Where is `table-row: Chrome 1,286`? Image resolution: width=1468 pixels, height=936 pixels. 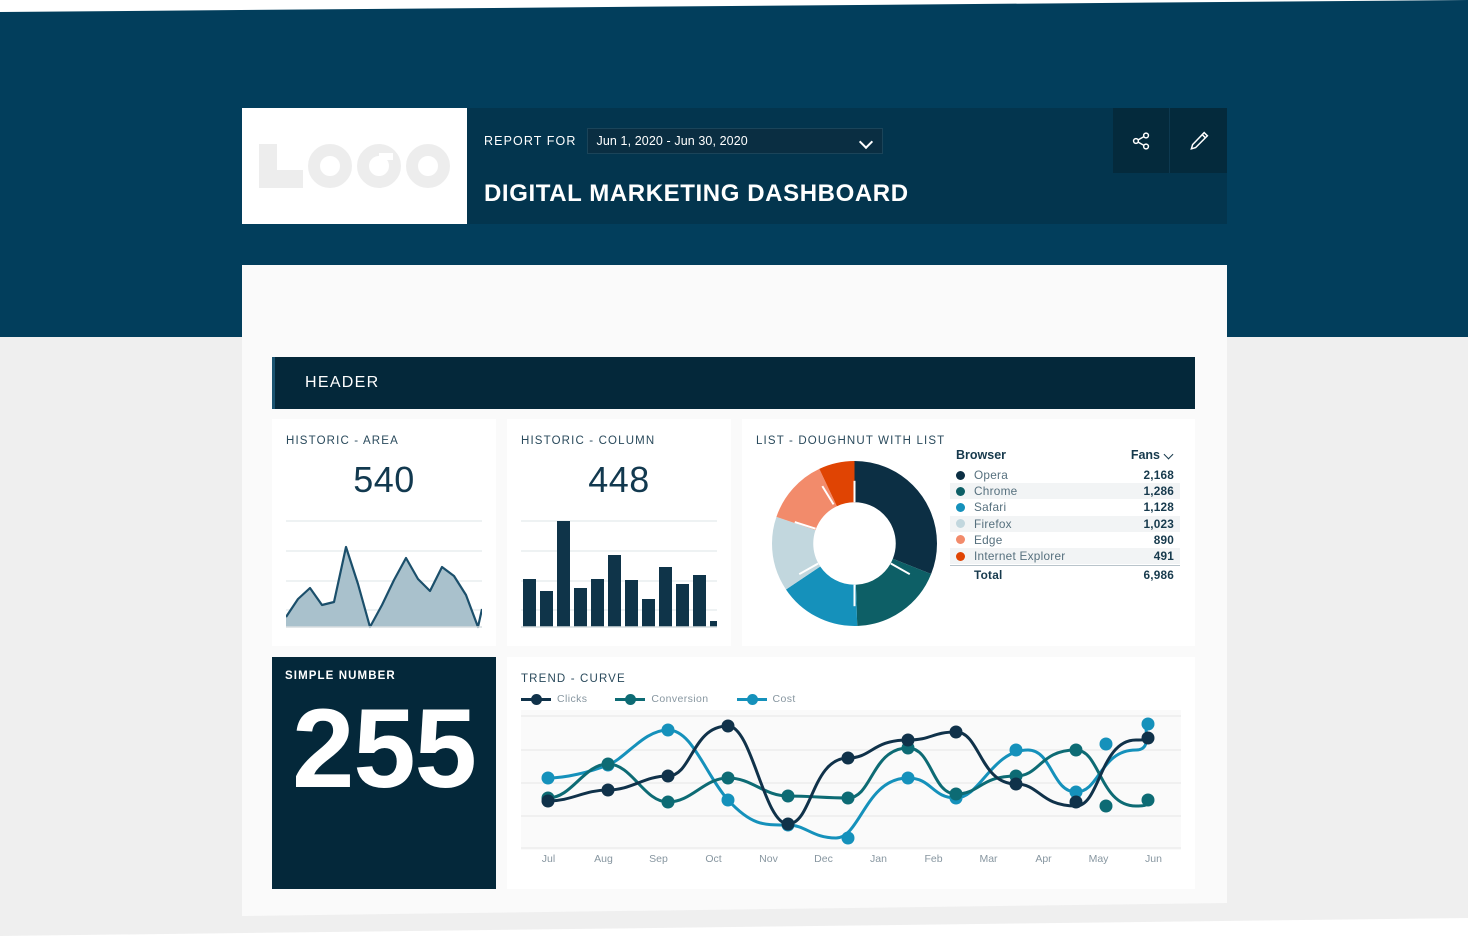
table-row: Chrome 1,286 is located at coordinates (1065, 491).